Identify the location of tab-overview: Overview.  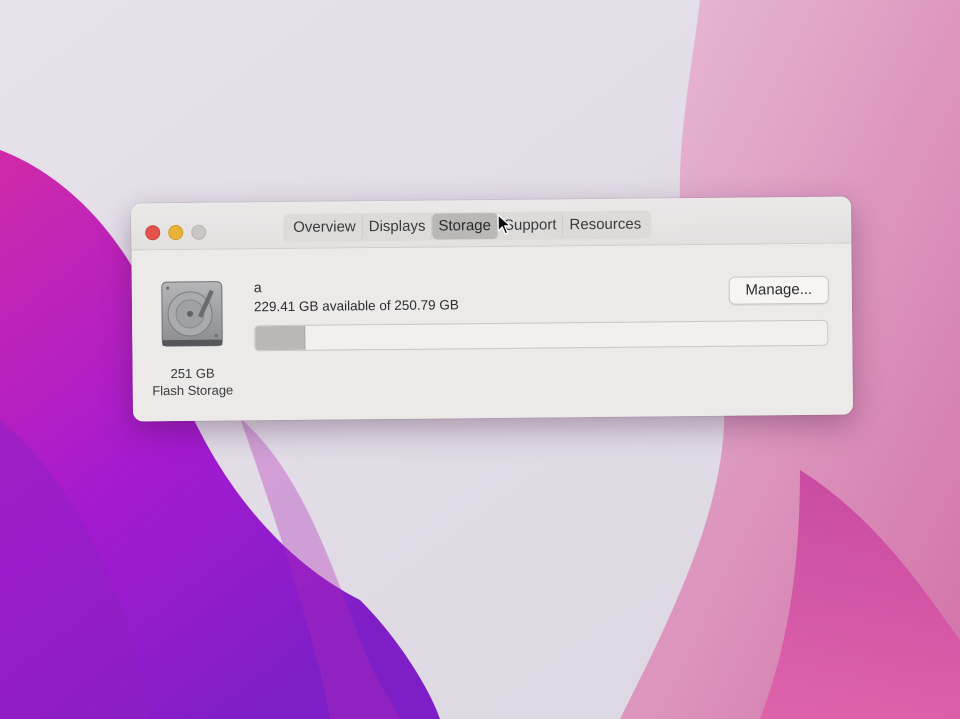
(325, 227).